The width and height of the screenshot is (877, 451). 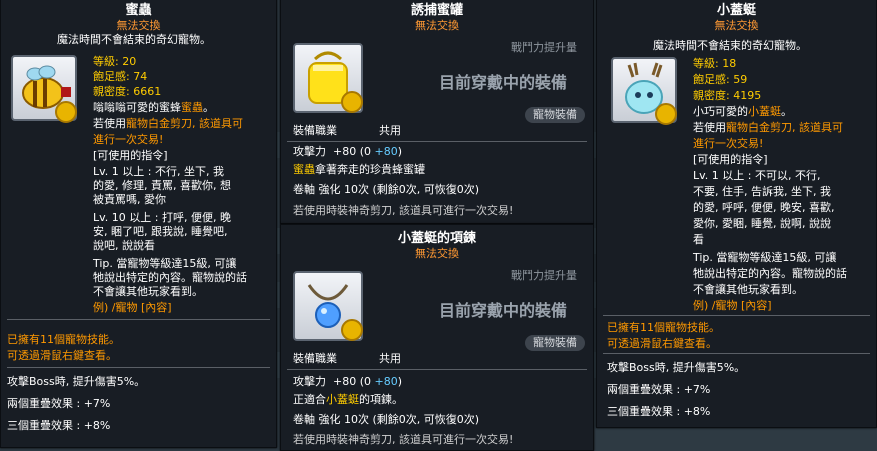 What do you see at coordinates (162, 185) in the screenshot?
I see `command-line: 的愛, 修理, 責罵, 喜歡你, 想` at bounding box center [162, 185].